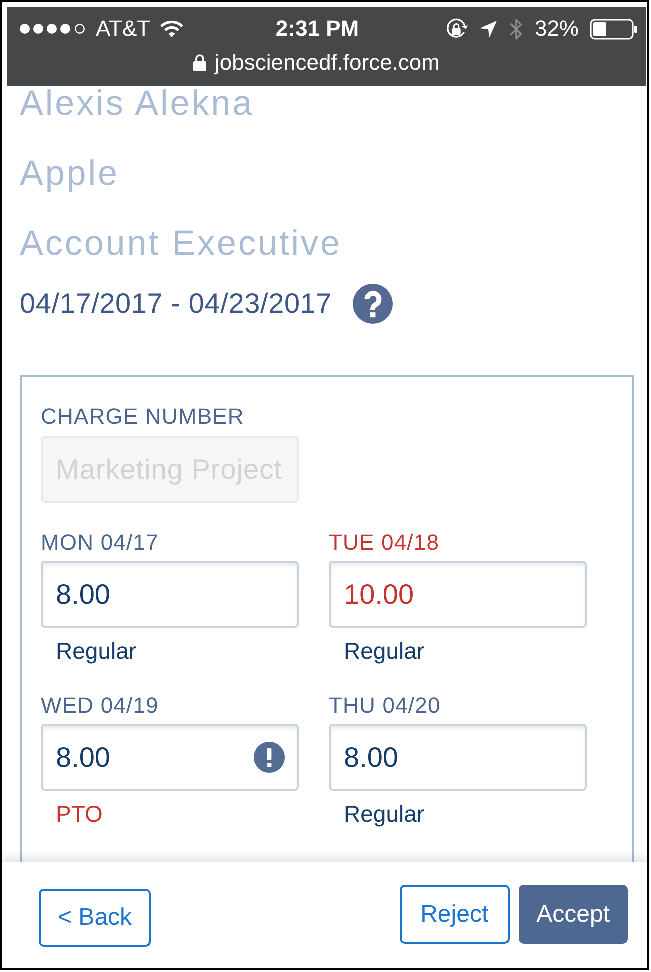  Describe the element at coordinates (95, 918) in the screenshot. I see `back-button: < Back` at that location.